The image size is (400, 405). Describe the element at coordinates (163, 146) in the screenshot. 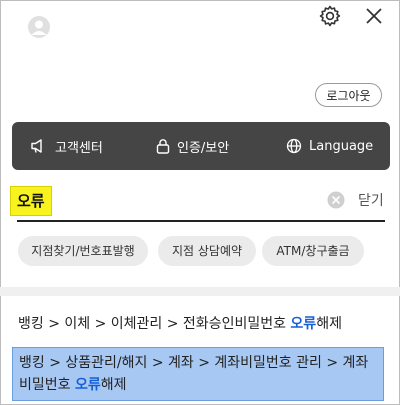

I see `lock-icon` at that location.